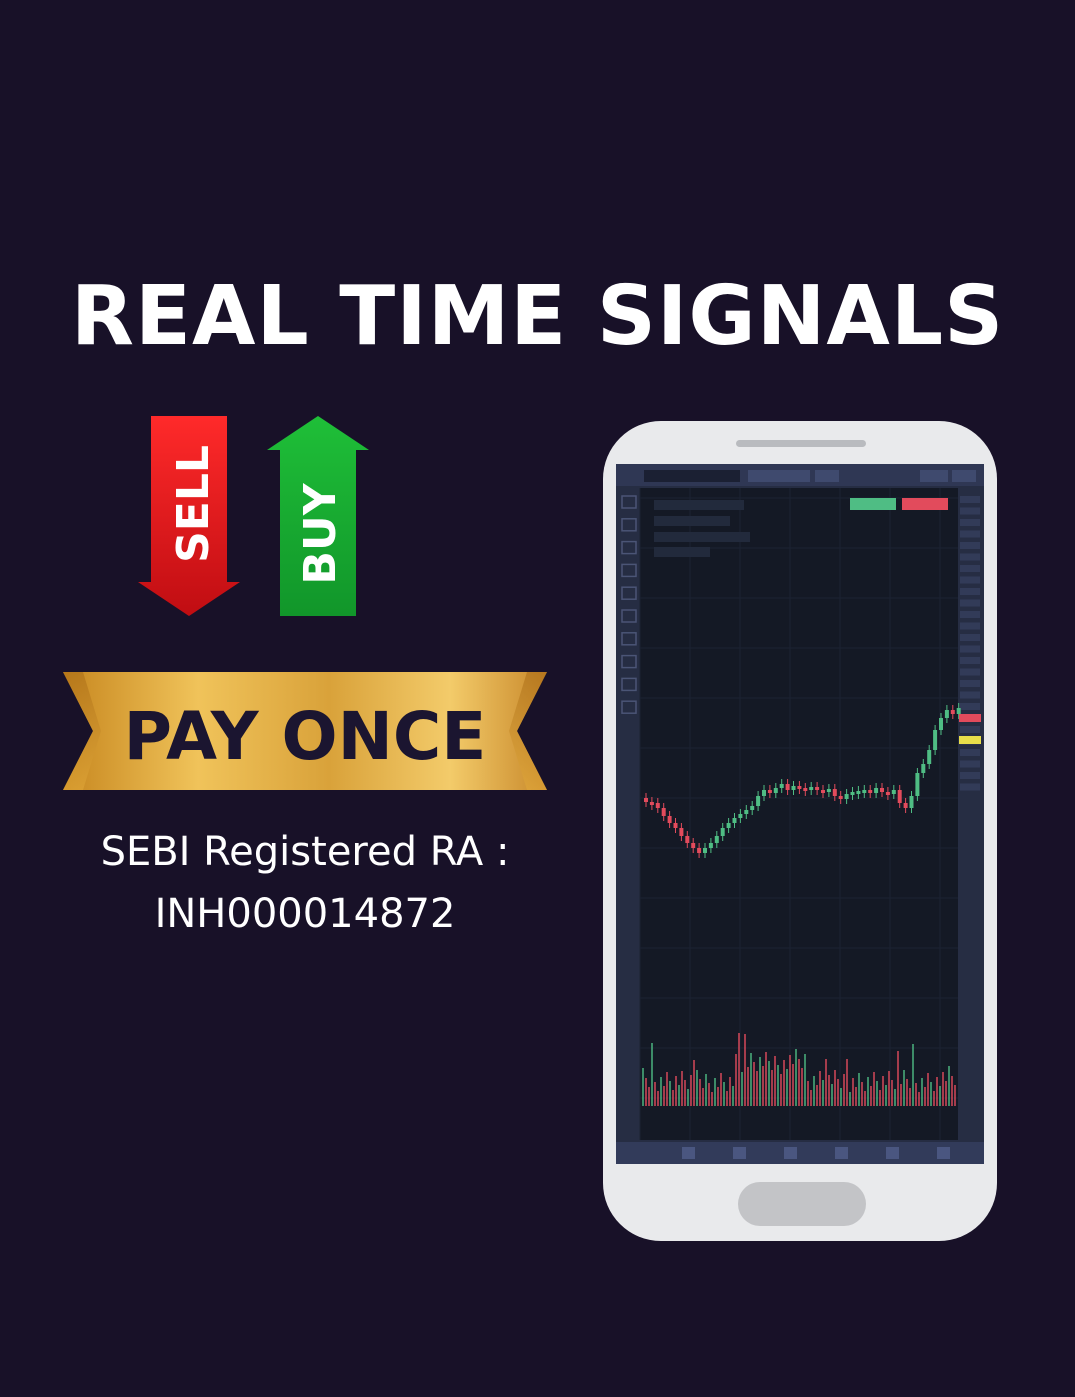 The image size is (1075, 1397). Describe the element at coordinates (305, 852) in the screenshot. I see `registration-line-1: SEBI Registered RA :` at that location.